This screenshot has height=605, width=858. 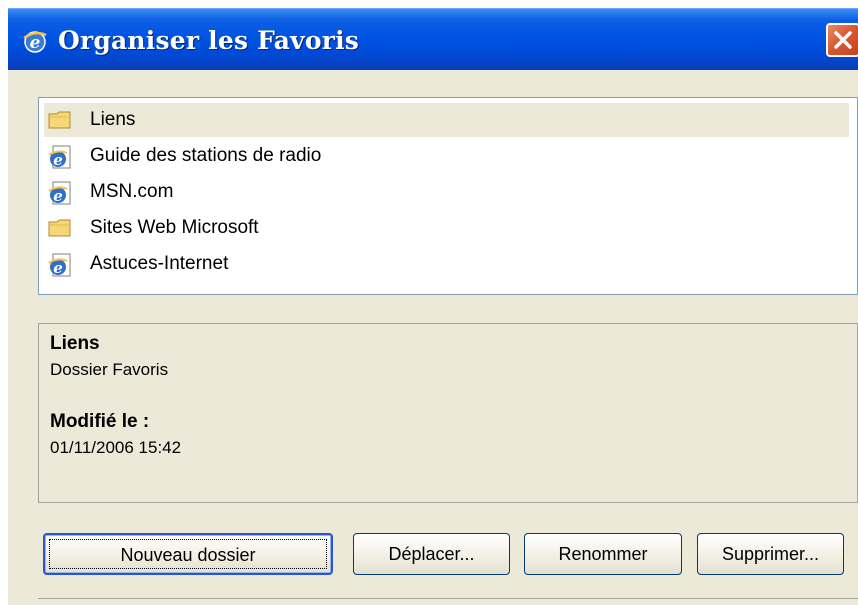 I want to click on detail-item-type: Dossier Favoris, so click(x=109, y=369).